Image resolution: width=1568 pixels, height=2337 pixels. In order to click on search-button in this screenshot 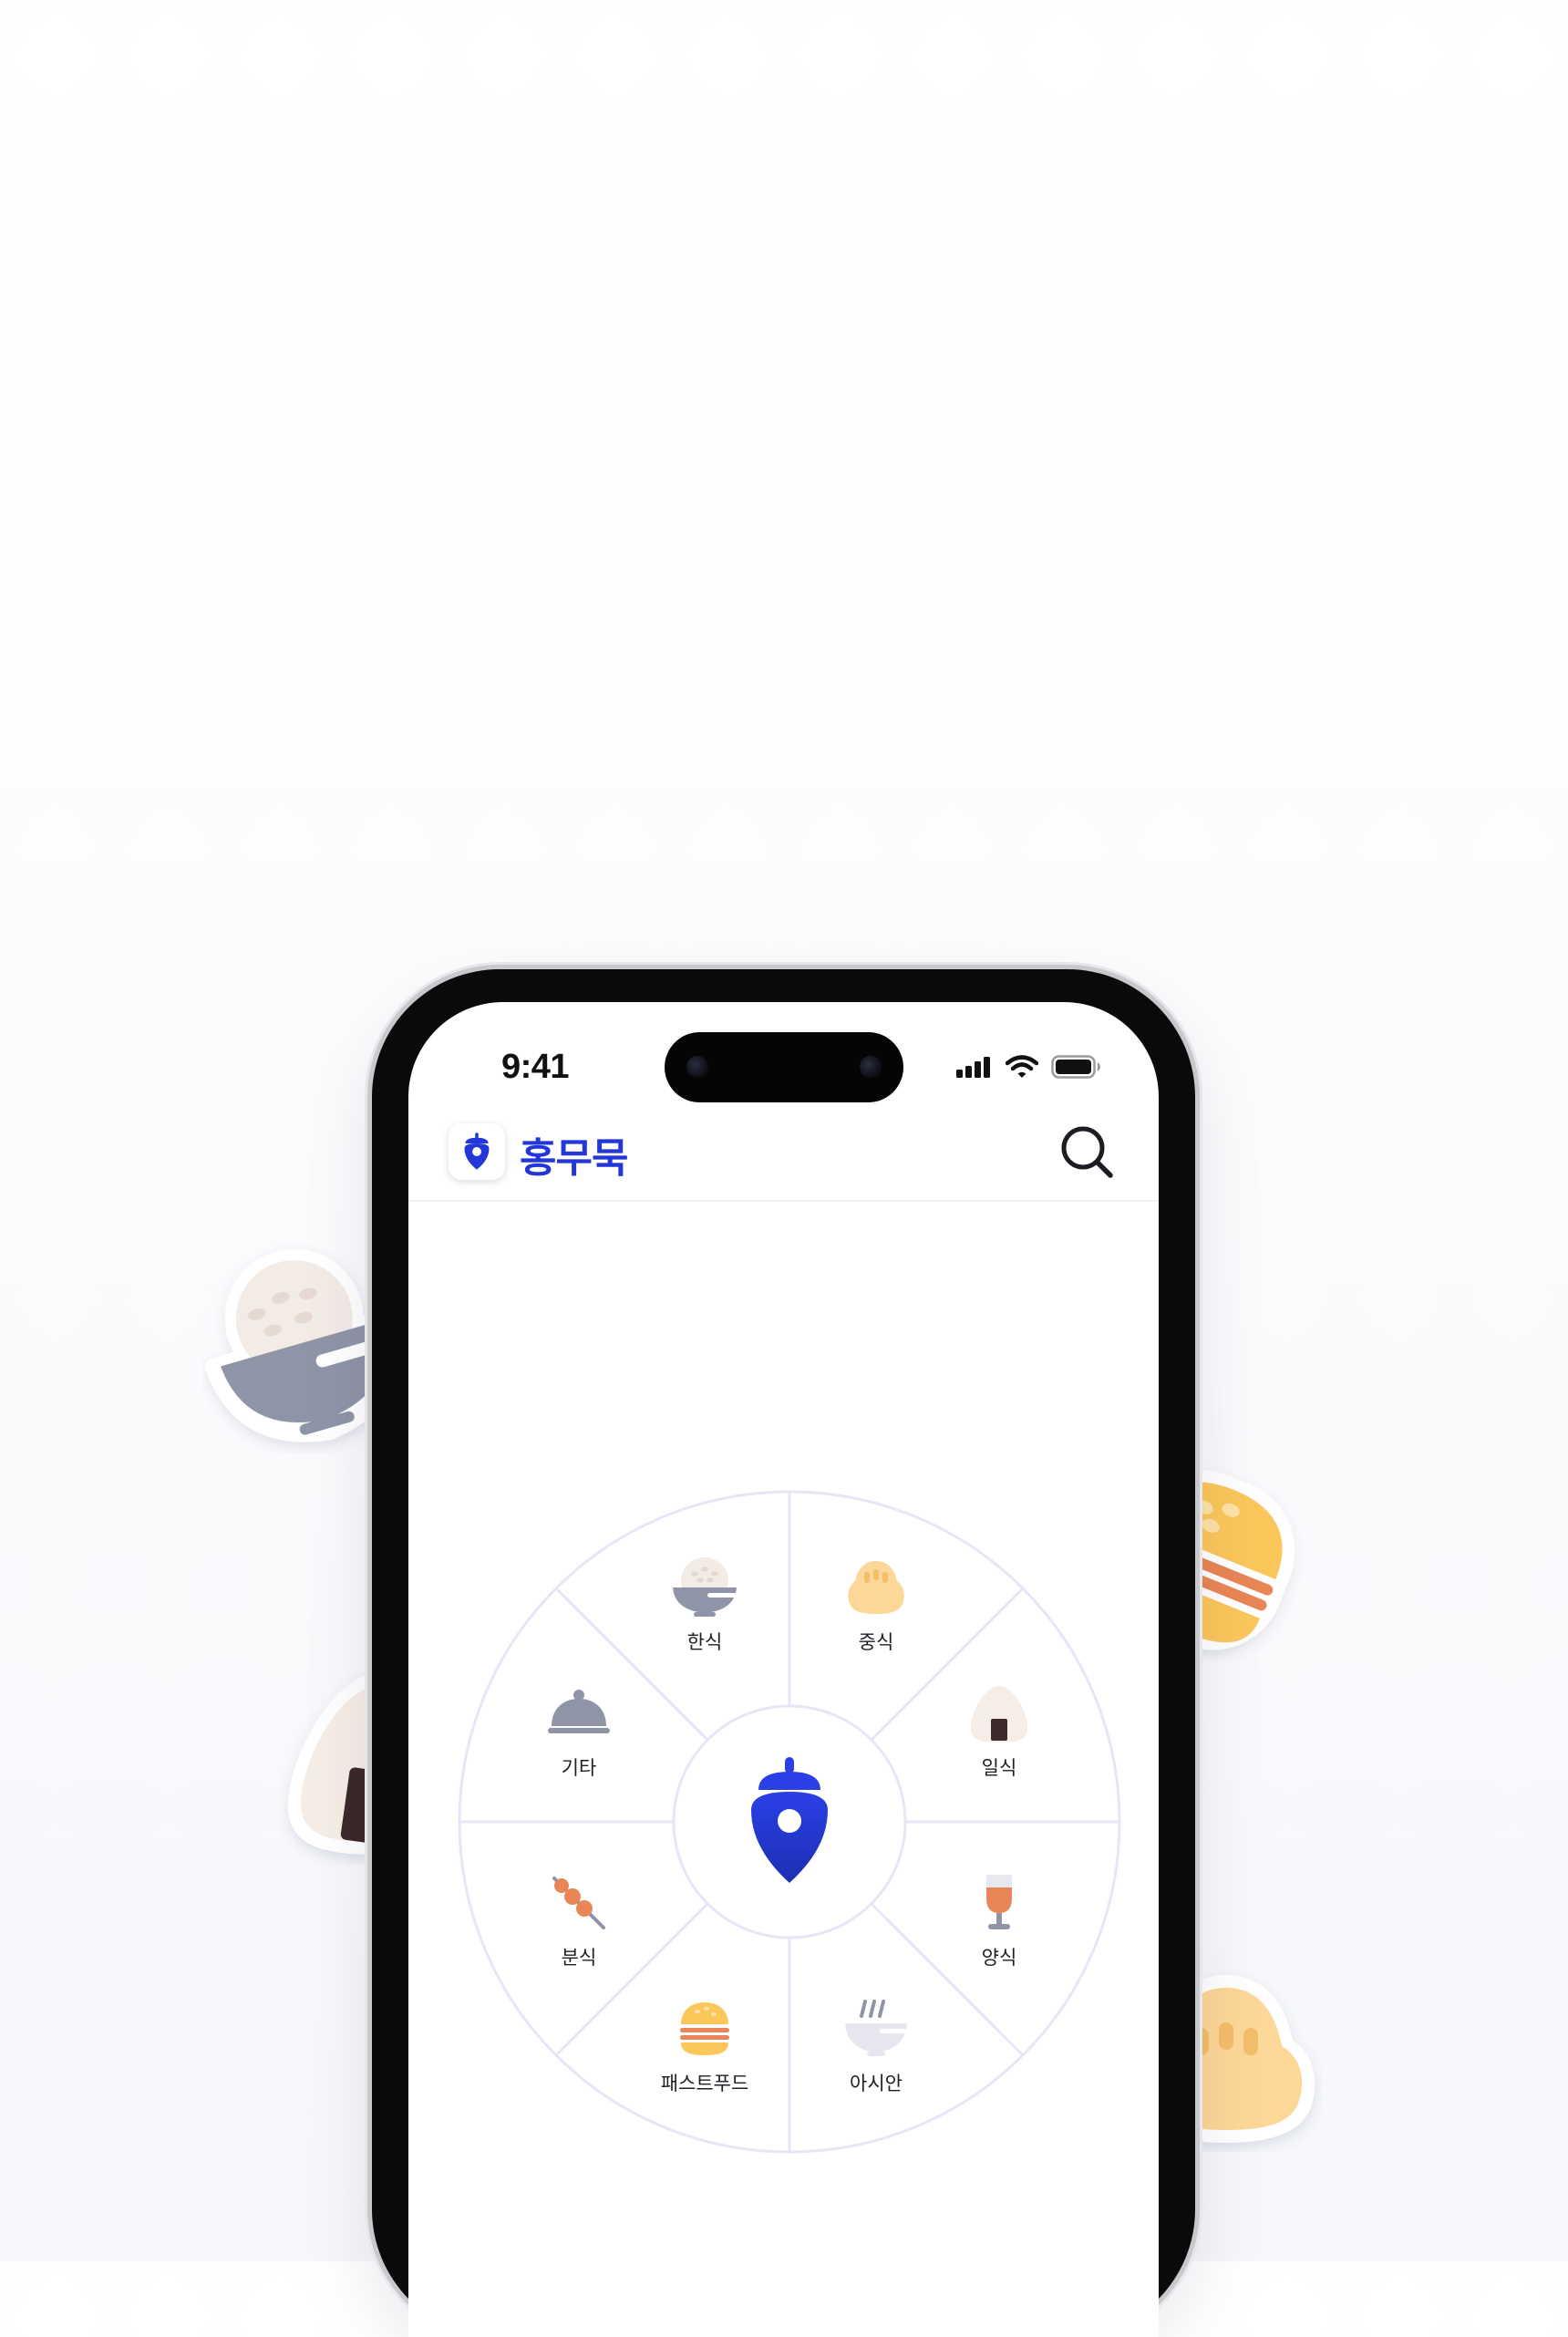, I will do `click(1087, 1152)`.